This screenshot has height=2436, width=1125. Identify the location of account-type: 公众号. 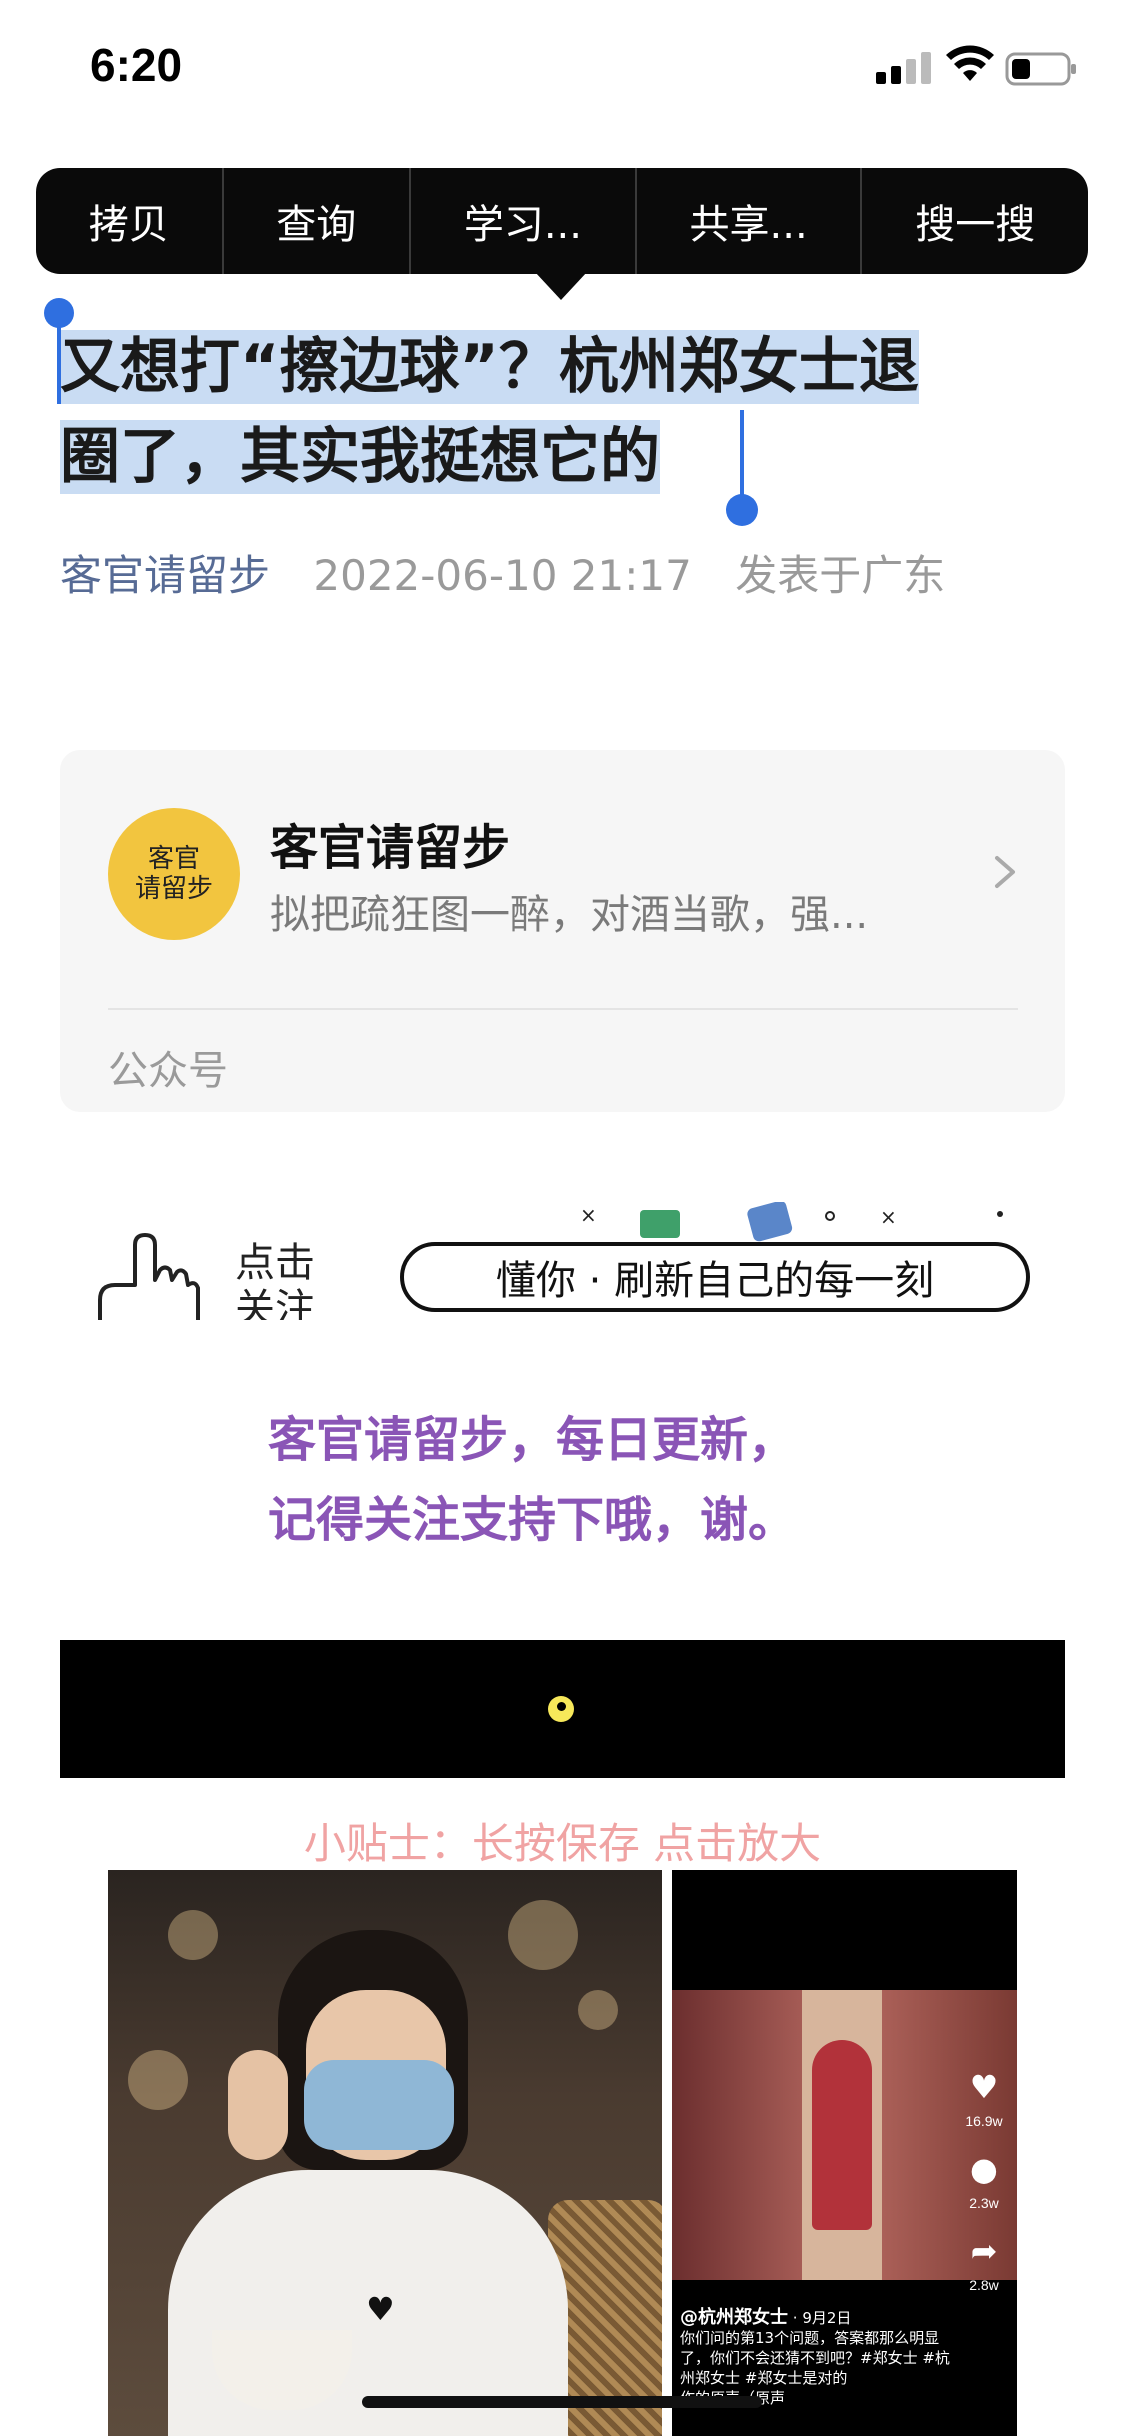
(168, 1071).